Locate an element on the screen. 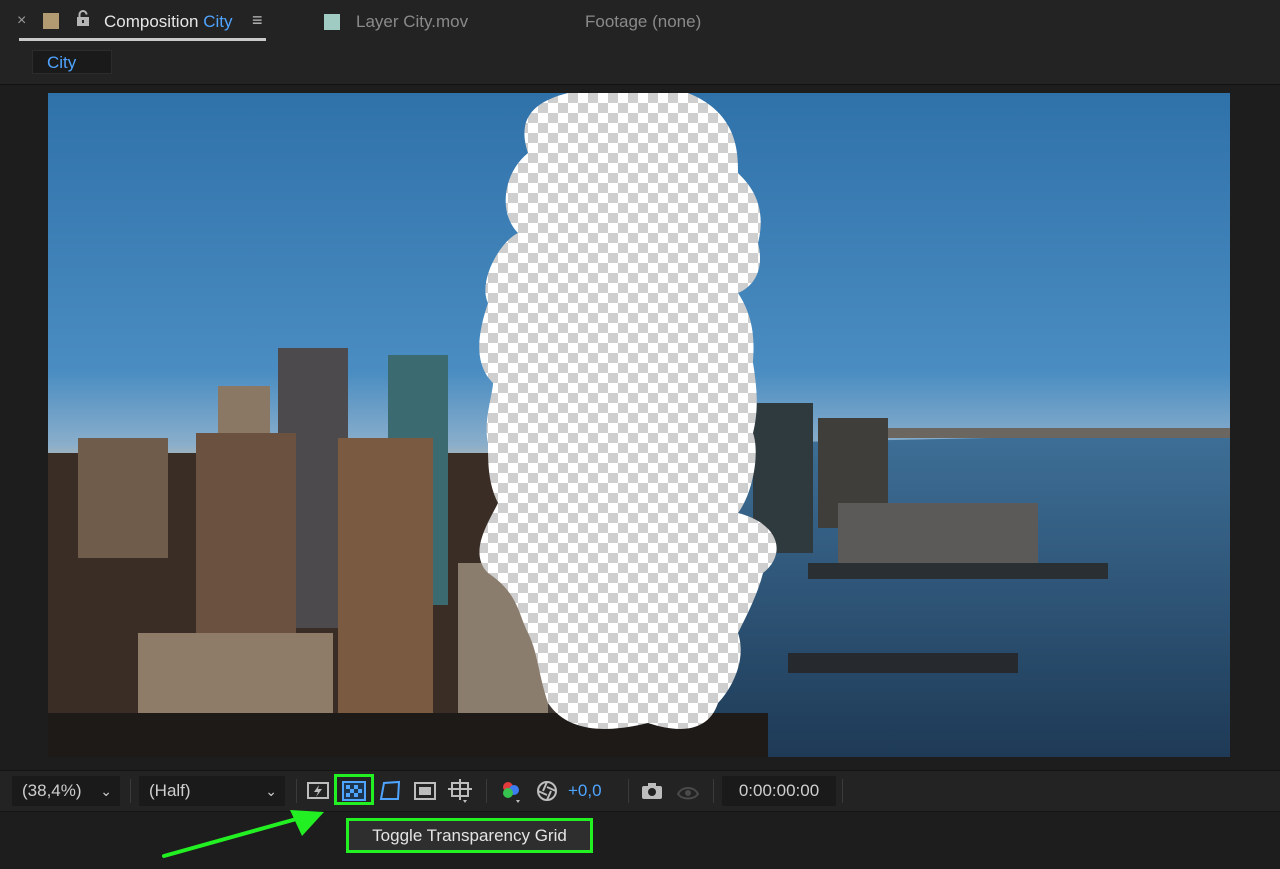 Image resolution: width=1280 pixels, height=869 pixels. tooltip: Toggle Transparency Grid is located at coordinates (469, 835).